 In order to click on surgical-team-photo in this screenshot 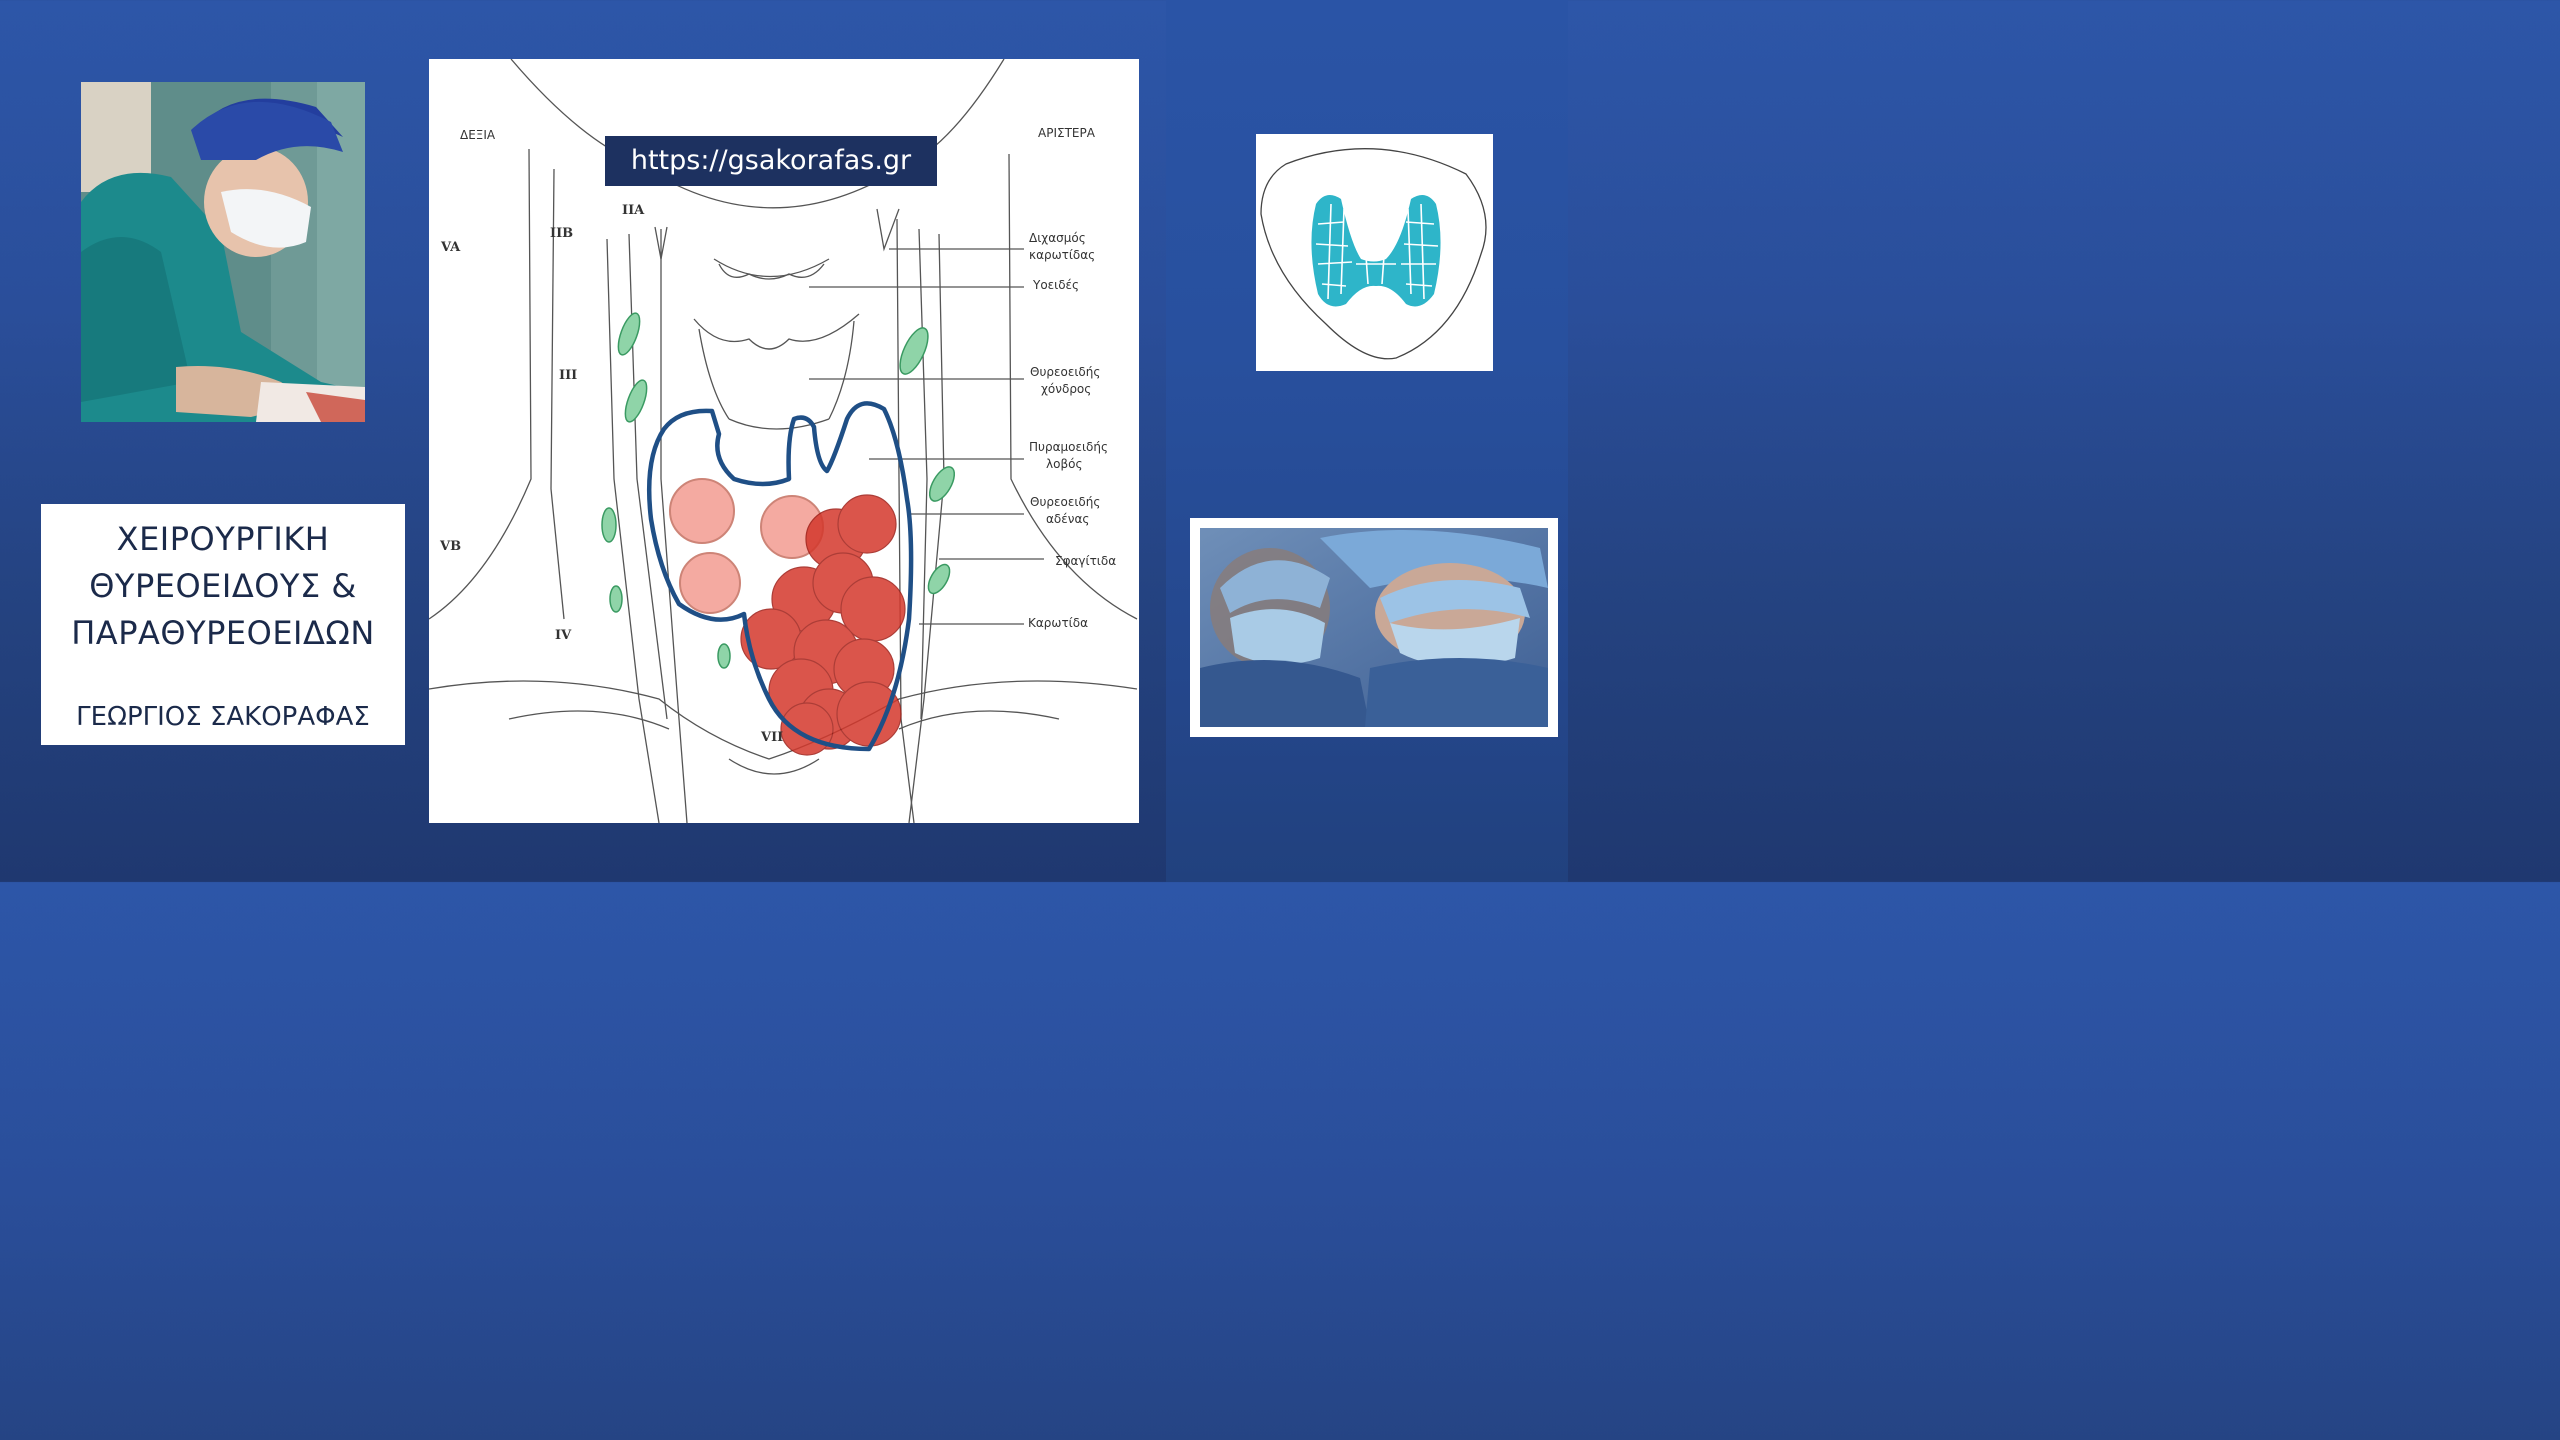, I will do `click(1374, 627)`.